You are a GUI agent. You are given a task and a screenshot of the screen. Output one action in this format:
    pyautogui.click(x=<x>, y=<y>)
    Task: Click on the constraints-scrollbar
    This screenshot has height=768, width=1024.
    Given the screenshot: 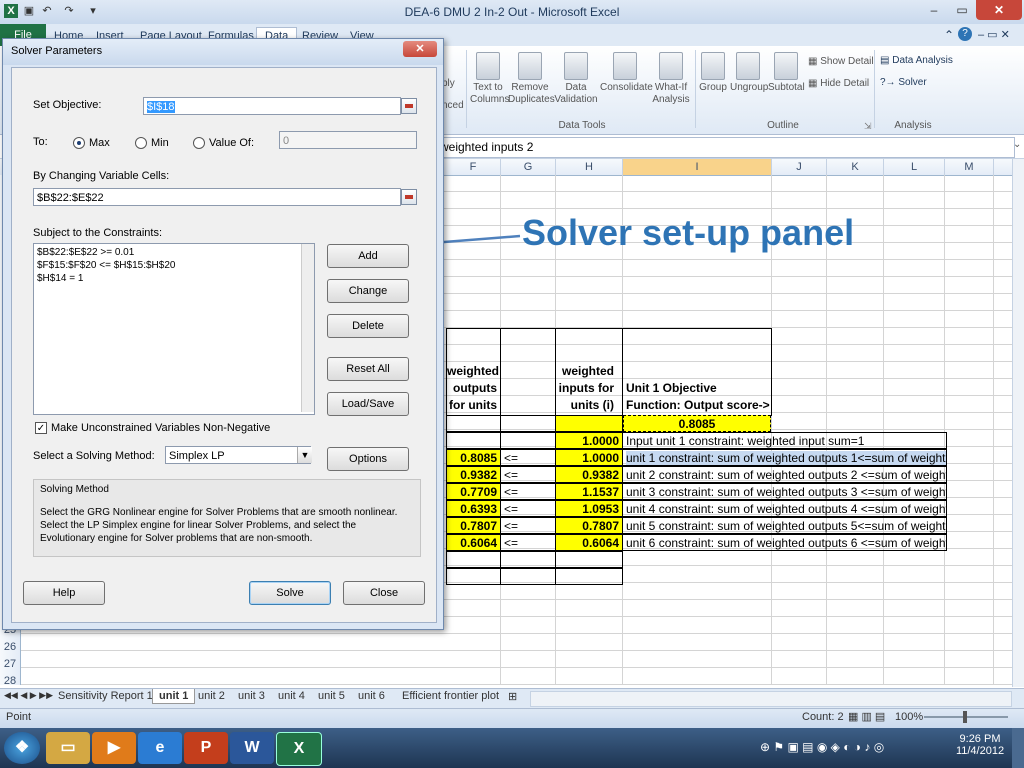 What is the action you would take?
    pyautogui.click(x=307, y=328)
    